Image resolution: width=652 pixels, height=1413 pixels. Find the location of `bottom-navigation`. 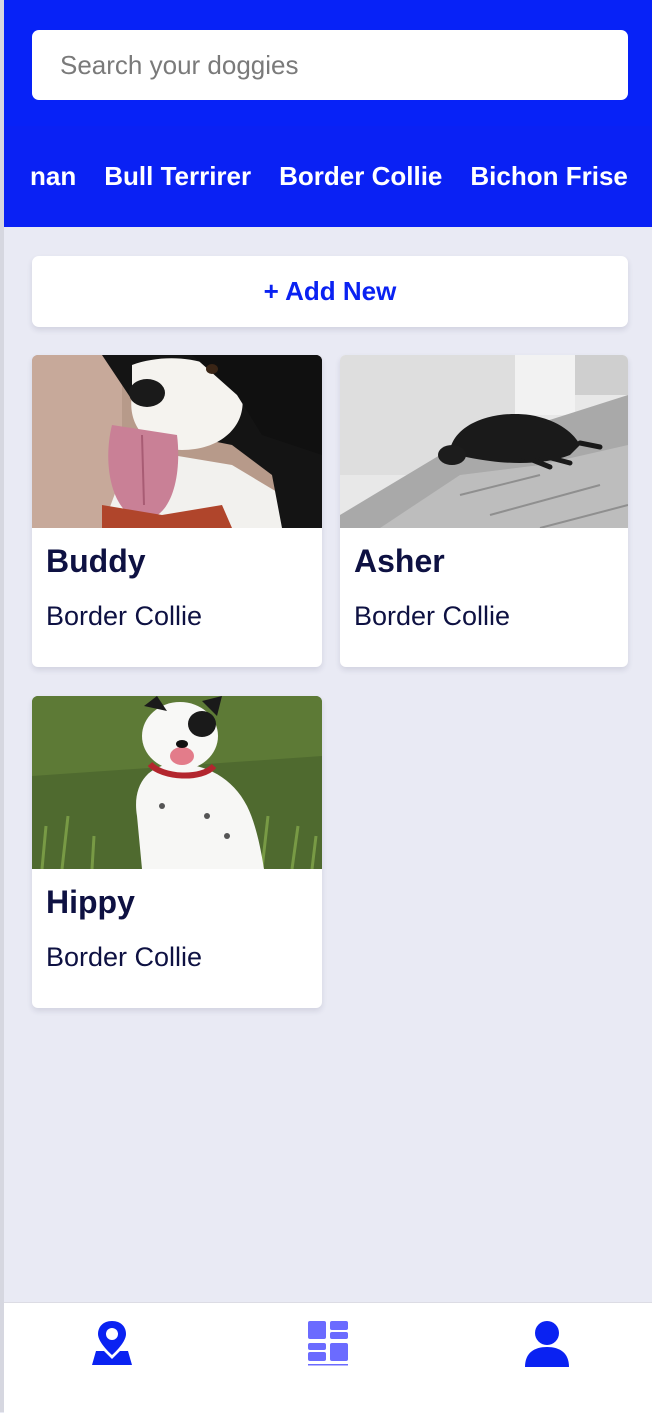

bottom-navigation is located at coordinates (328, 1357).